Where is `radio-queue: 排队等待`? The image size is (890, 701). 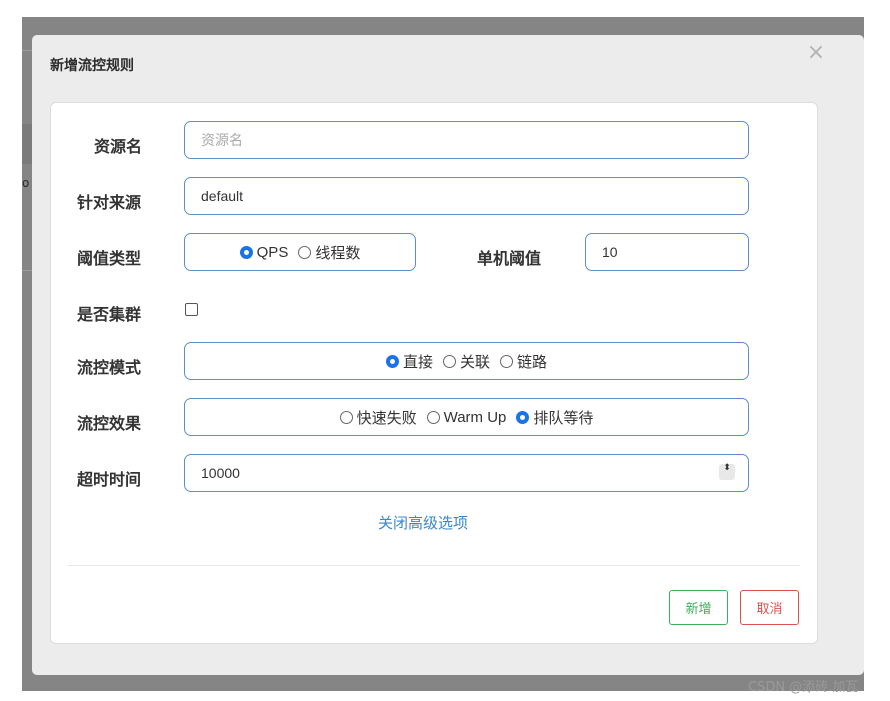 radio-queue: 排队等待 is located at coordinates (554, 417).